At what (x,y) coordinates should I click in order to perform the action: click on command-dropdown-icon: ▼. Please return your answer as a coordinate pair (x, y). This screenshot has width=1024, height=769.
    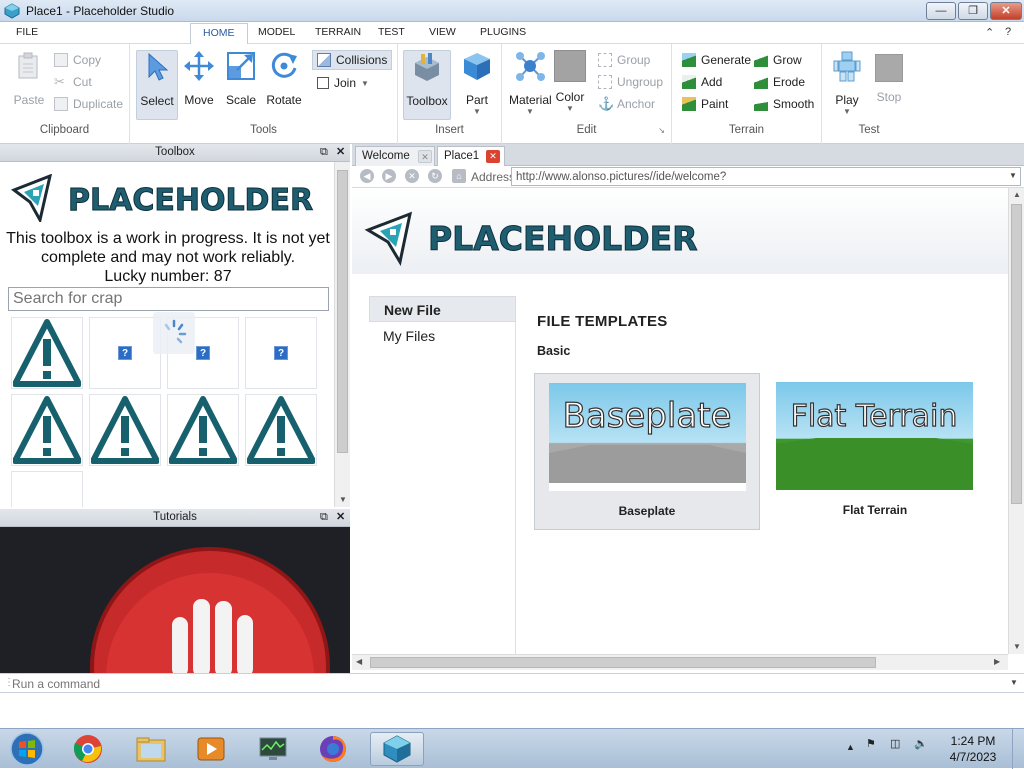
    Looking at the image, I should click on (1014, 682).